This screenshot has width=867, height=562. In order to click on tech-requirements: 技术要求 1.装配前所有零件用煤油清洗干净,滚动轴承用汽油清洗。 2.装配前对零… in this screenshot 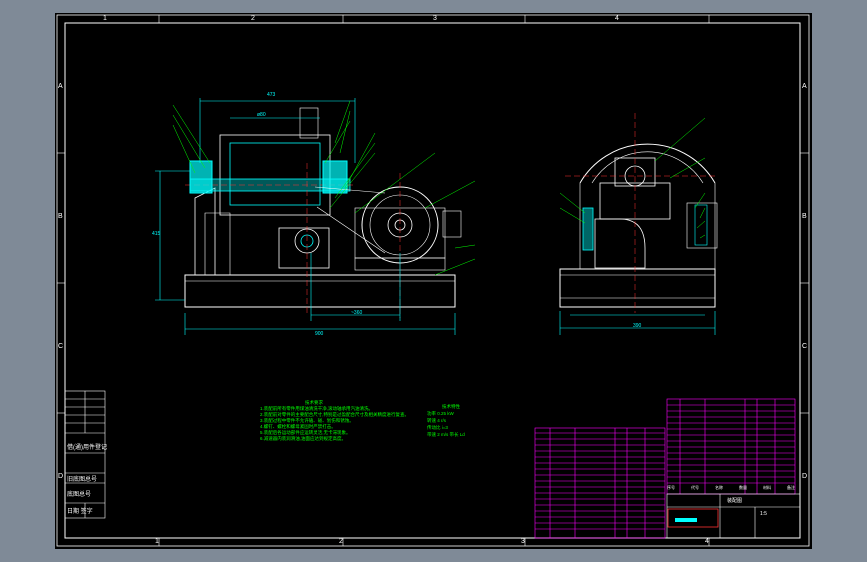, I will do `click(334, 421)`.